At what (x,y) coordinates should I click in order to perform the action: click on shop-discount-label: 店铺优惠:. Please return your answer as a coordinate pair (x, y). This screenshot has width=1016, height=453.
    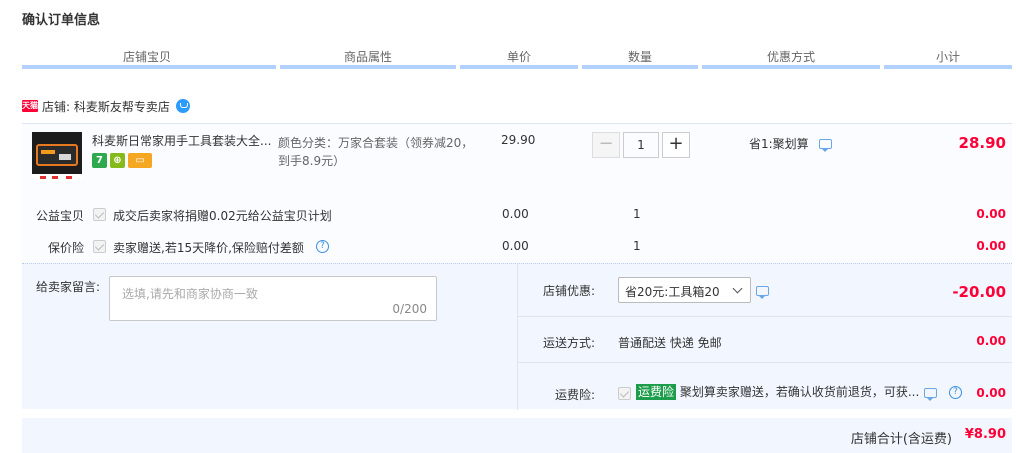
    Looking at the image, I should click on (568, 291).